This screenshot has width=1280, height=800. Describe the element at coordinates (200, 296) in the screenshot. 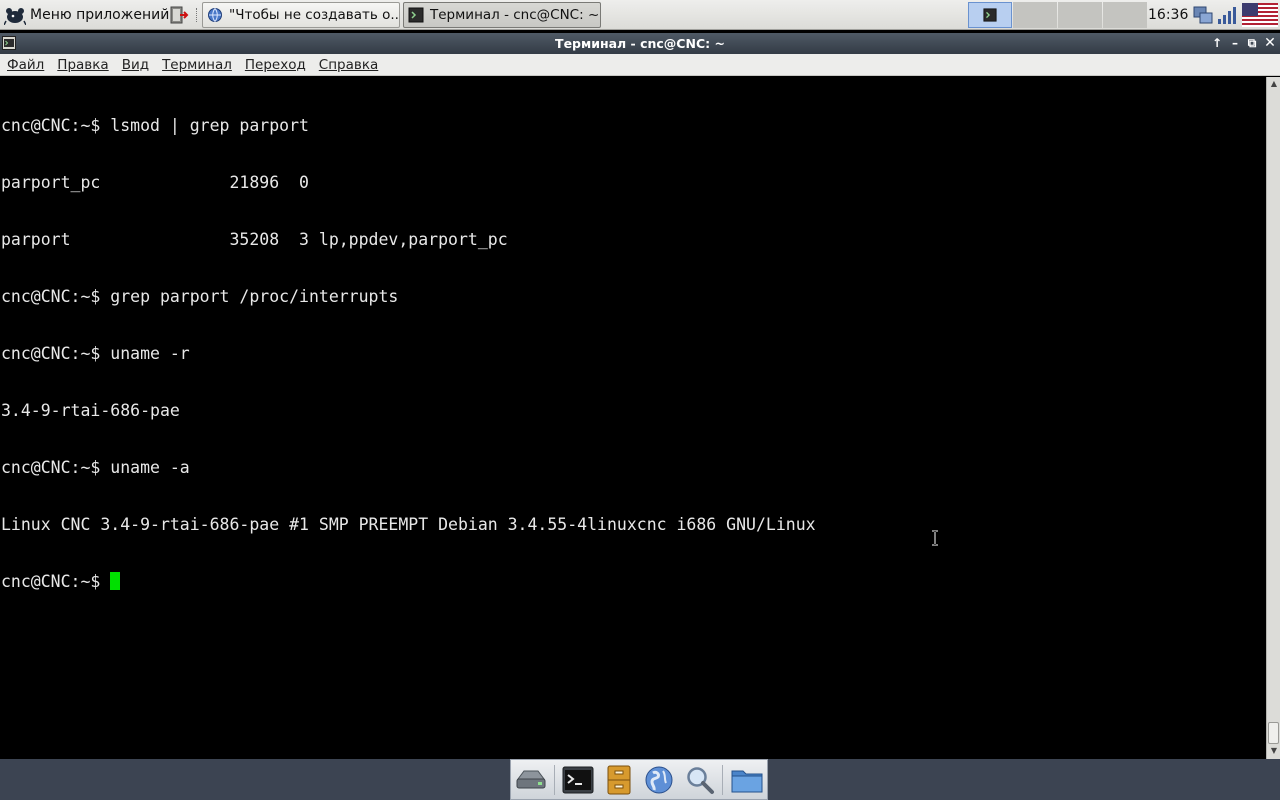

I see `terminal-line: cnc@CNC:~$ grep parport /proc/interrupts` at that location.